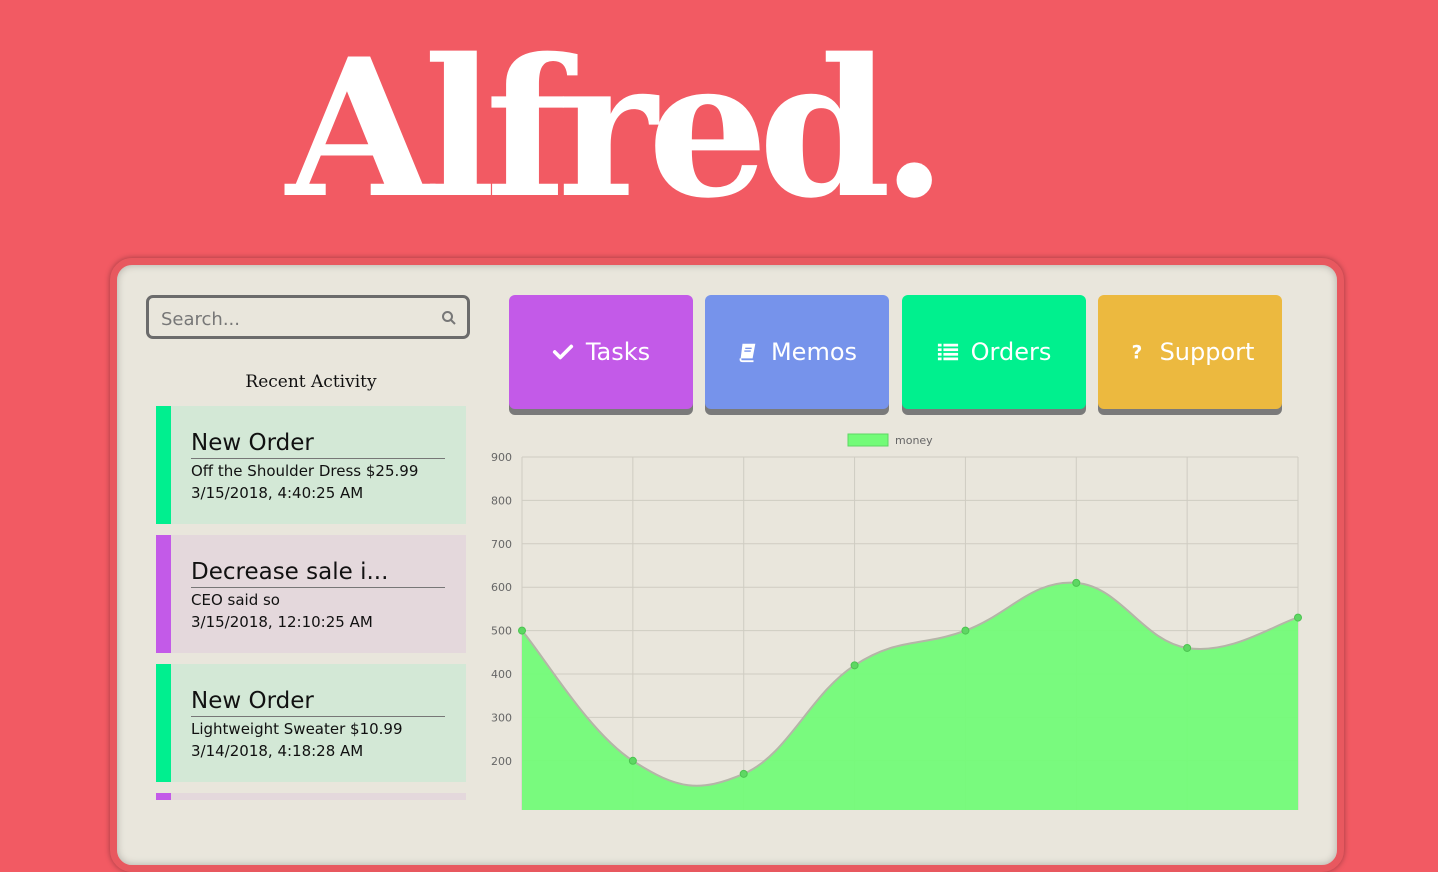 This screenshot has width=1438, height=872. What do you see at coordinates (616, 128) in the screenshot?
I see `app-title: Alfred.` at bounding box center [616, 128].